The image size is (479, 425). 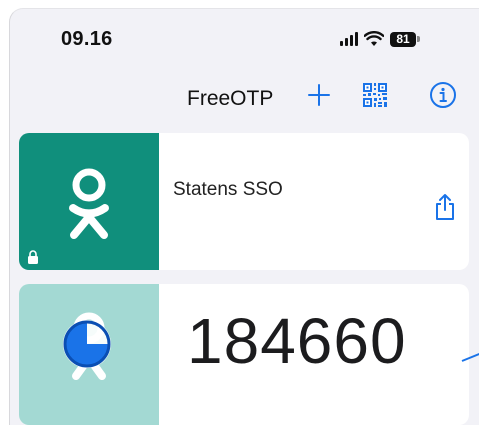 I want to click on battery-level: 81, so click(x=403, y=39).